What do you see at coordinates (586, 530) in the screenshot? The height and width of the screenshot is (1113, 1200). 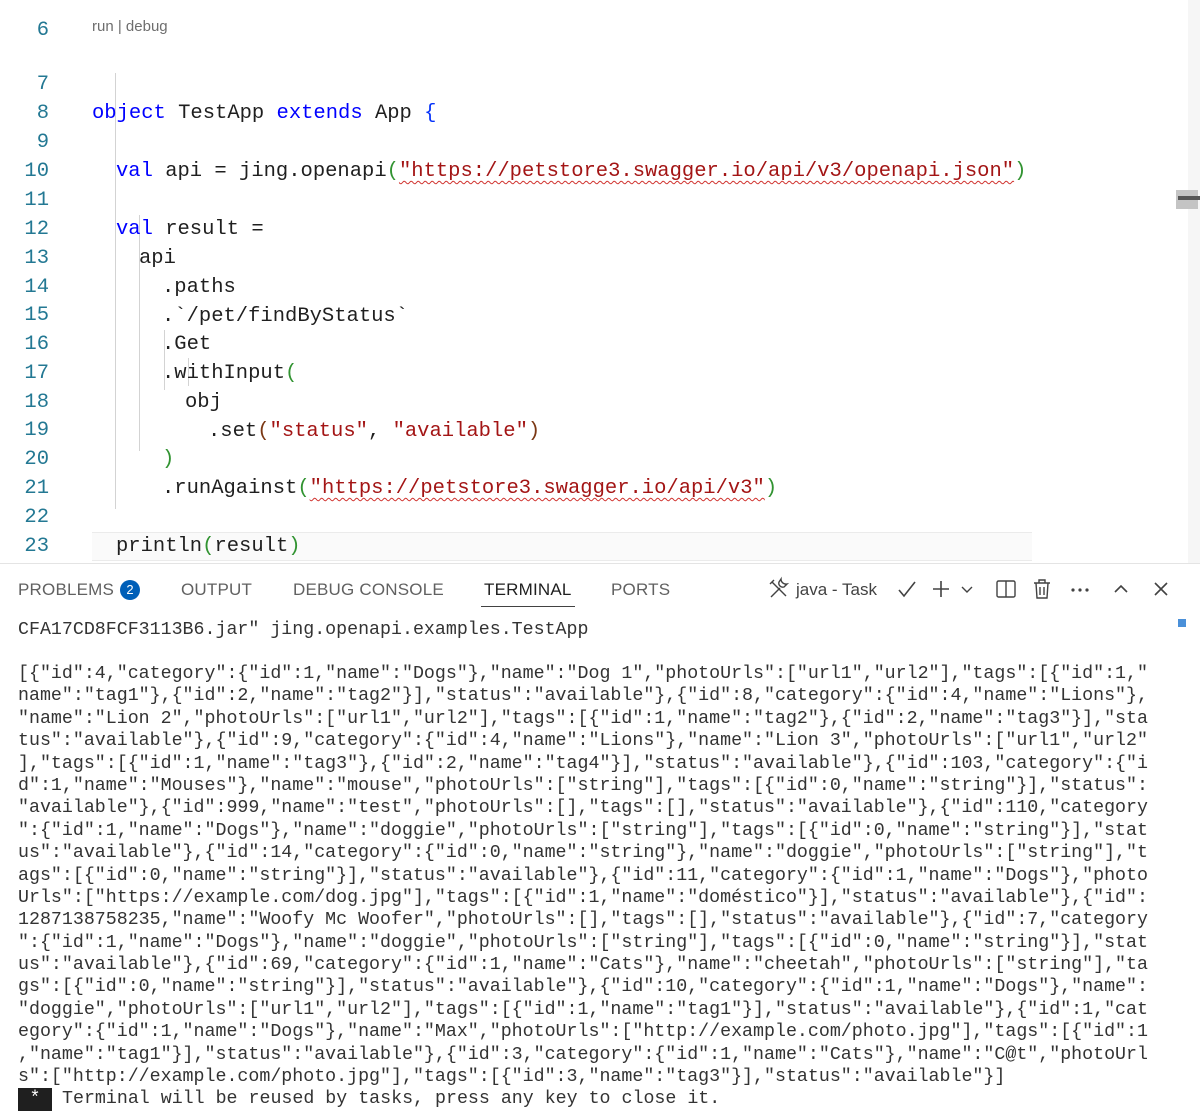 I see `code-line: 23 }` at bounding box center [586, 530].